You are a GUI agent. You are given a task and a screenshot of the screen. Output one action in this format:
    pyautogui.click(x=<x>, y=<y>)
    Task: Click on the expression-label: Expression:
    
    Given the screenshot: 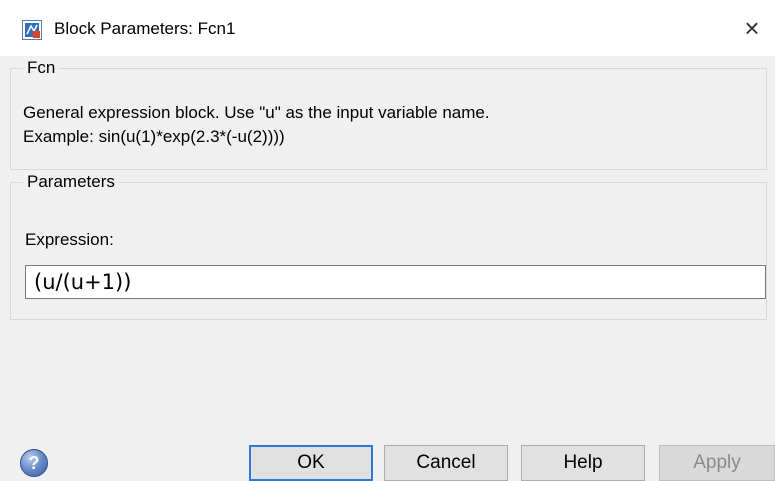 What is the action you would take?
    pyautogui.click(x=69, y=239)
    